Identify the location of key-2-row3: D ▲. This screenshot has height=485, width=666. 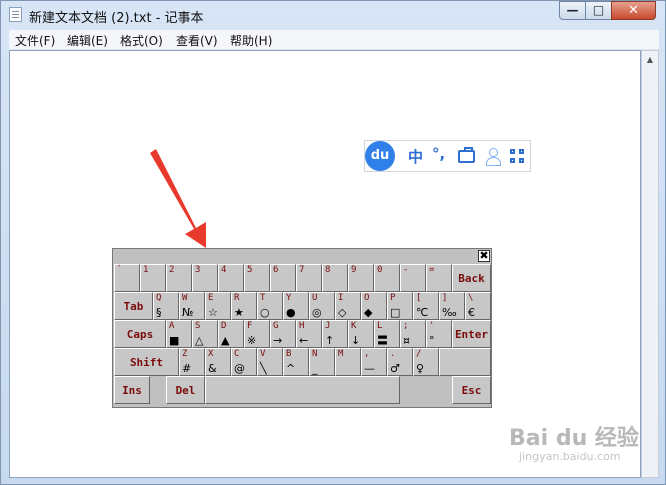
(231, 334).